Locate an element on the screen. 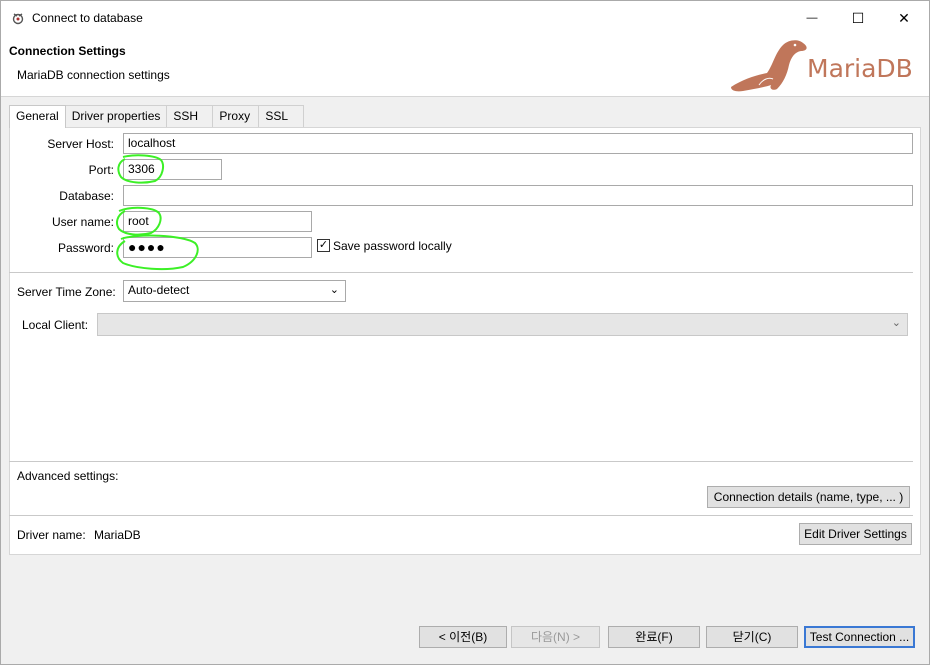 The height and width of the screenshot is (665, 930). port-input: 3306 is located at coordinates (172, 169).